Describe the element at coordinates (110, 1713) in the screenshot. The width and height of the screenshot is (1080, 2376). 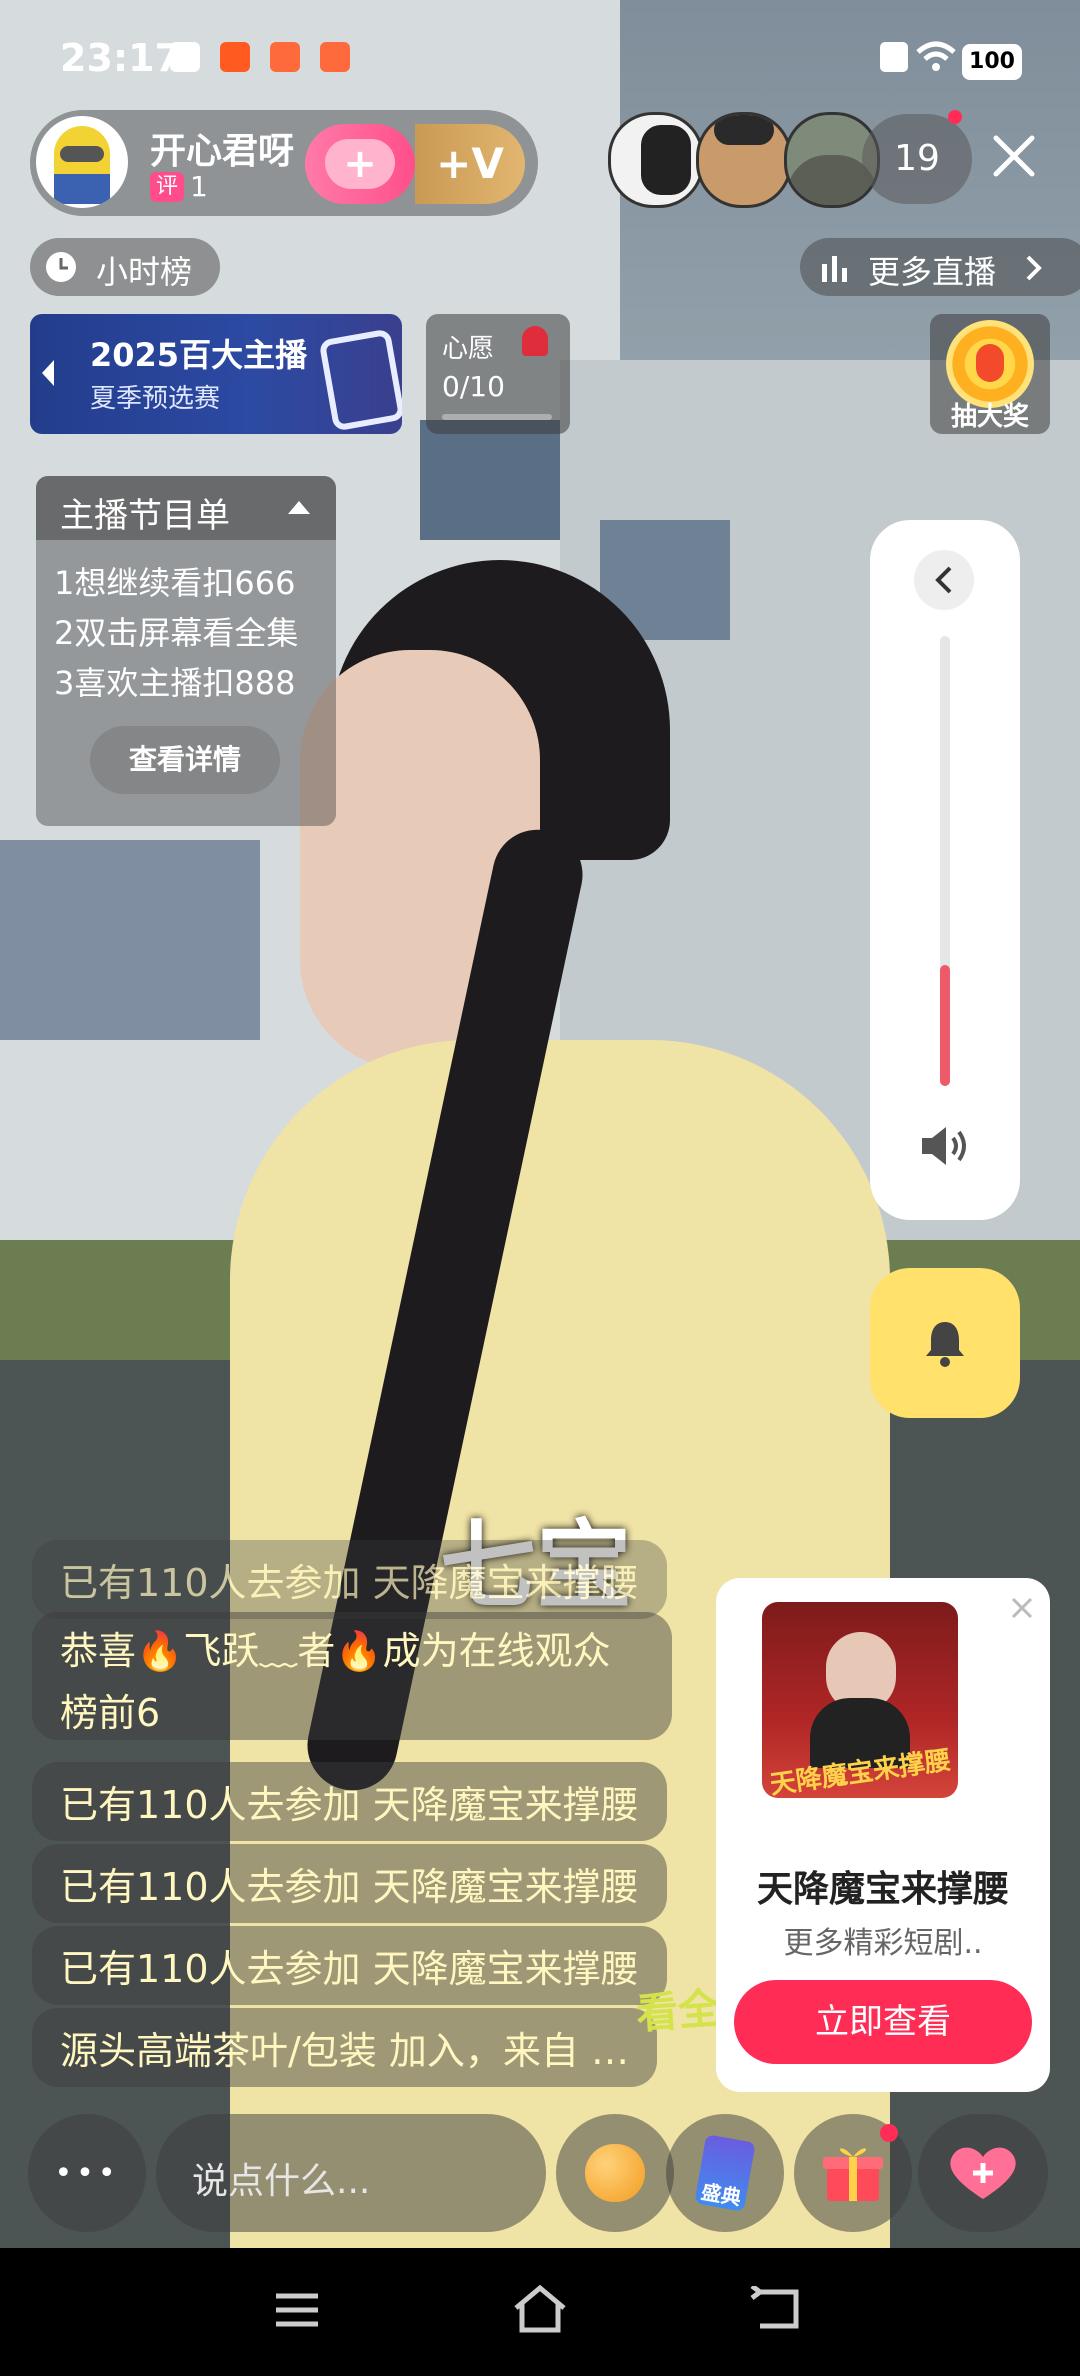
I see `chat-text: 榜前6` at that location.